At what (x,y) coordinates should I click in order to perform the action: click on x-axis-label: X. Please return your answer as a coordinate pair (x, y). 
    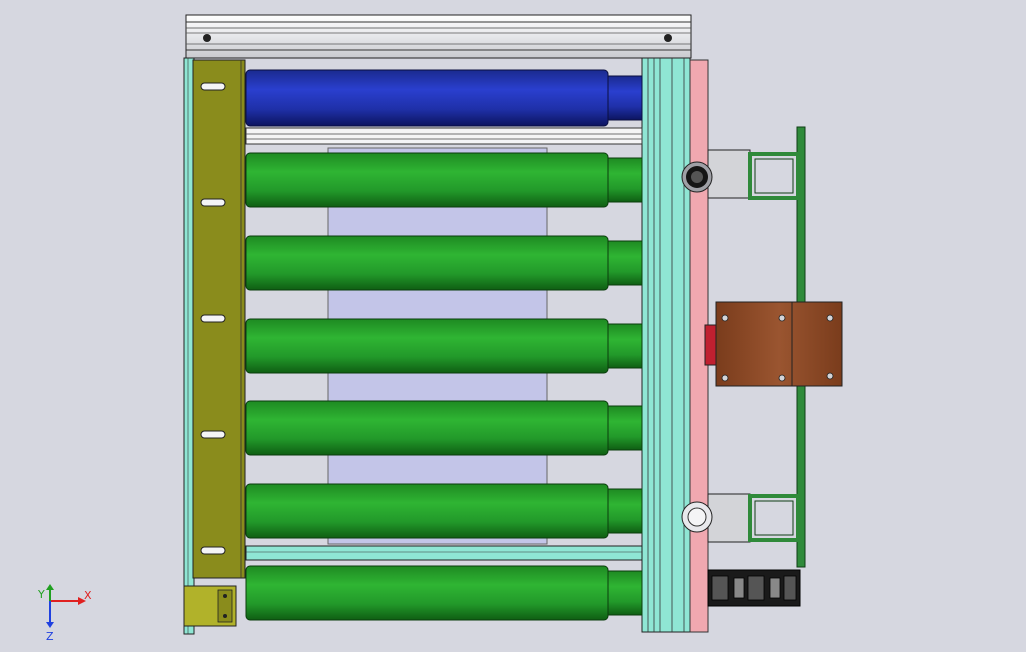
    Looking at the image, I should click on (88, 595).